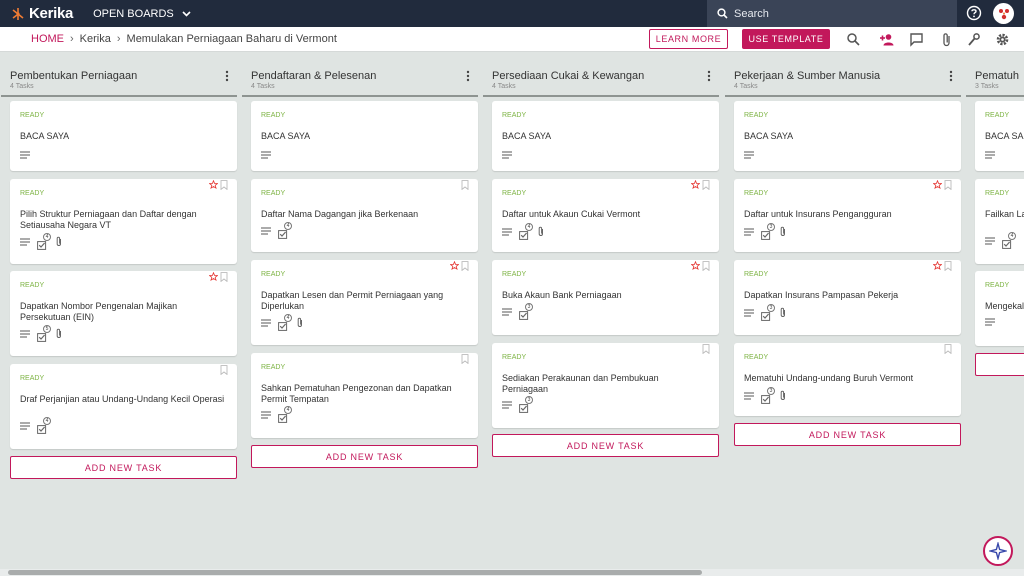 Image resolution: width=1024 pixels, height=576 pixels. I want to click on assistant-button, so click(998, 551).